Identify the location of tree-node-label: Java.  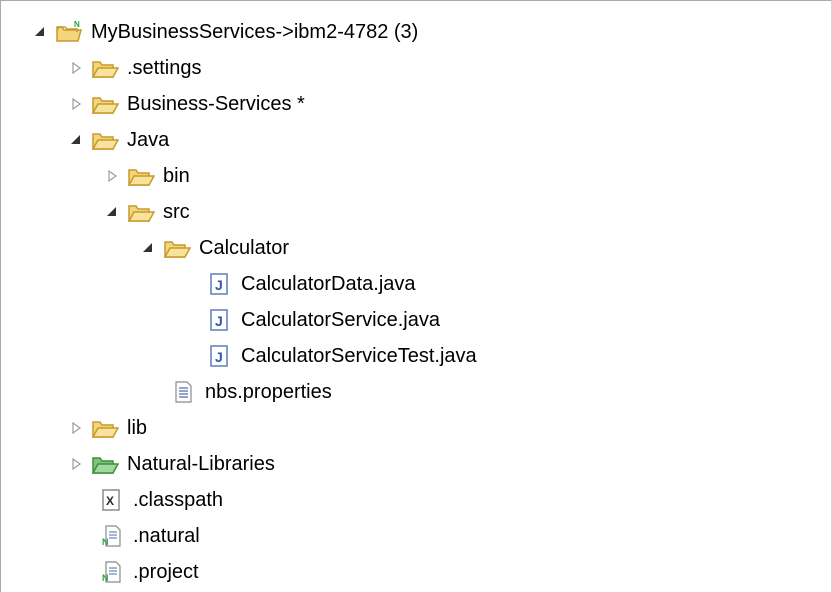
(148, 140).